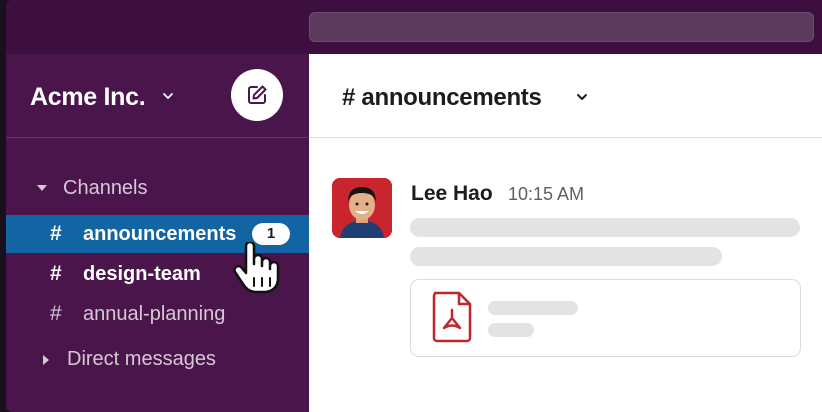 The width and height of the screenshot is (822, 412). What do you see at coordinates (157, 189) in the screenshot?
I see `channels-section-toggle: Channels` at bounding box center [157, 189].